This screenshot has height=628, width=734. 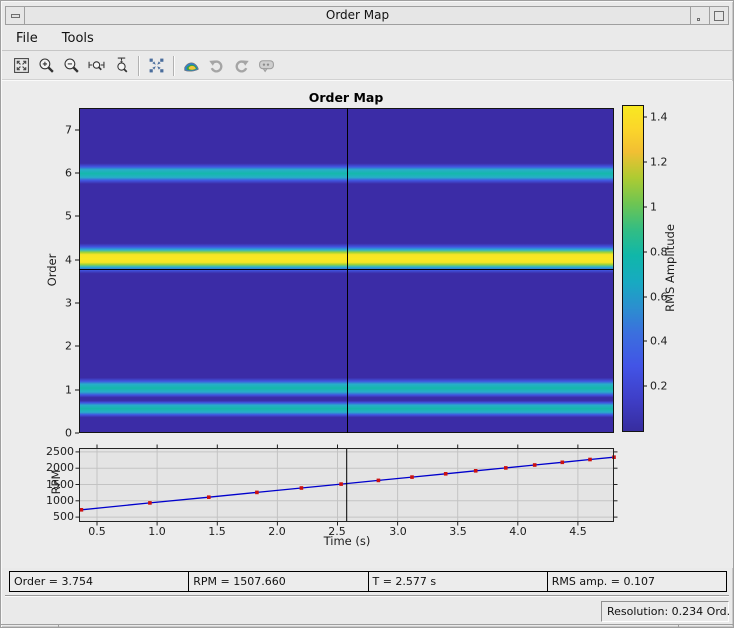 What do you see at coordinates (60, 451) in the screenshot?
I see `rpm-ytick-label: 2500` at bounding box center [60, 451].